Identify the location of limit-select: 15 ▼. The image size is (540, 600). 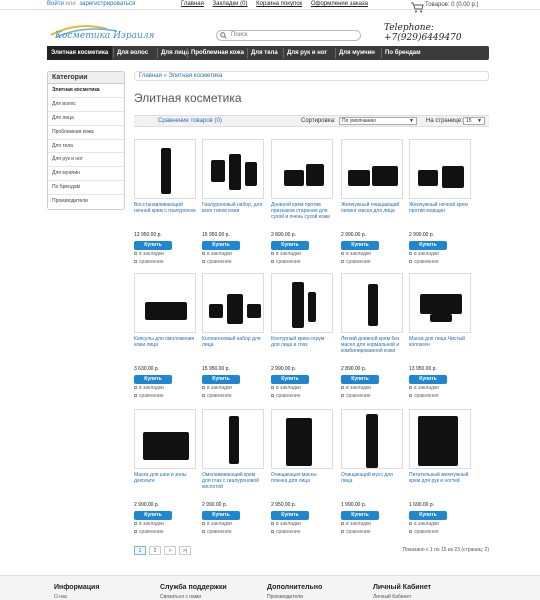
(474, 121).